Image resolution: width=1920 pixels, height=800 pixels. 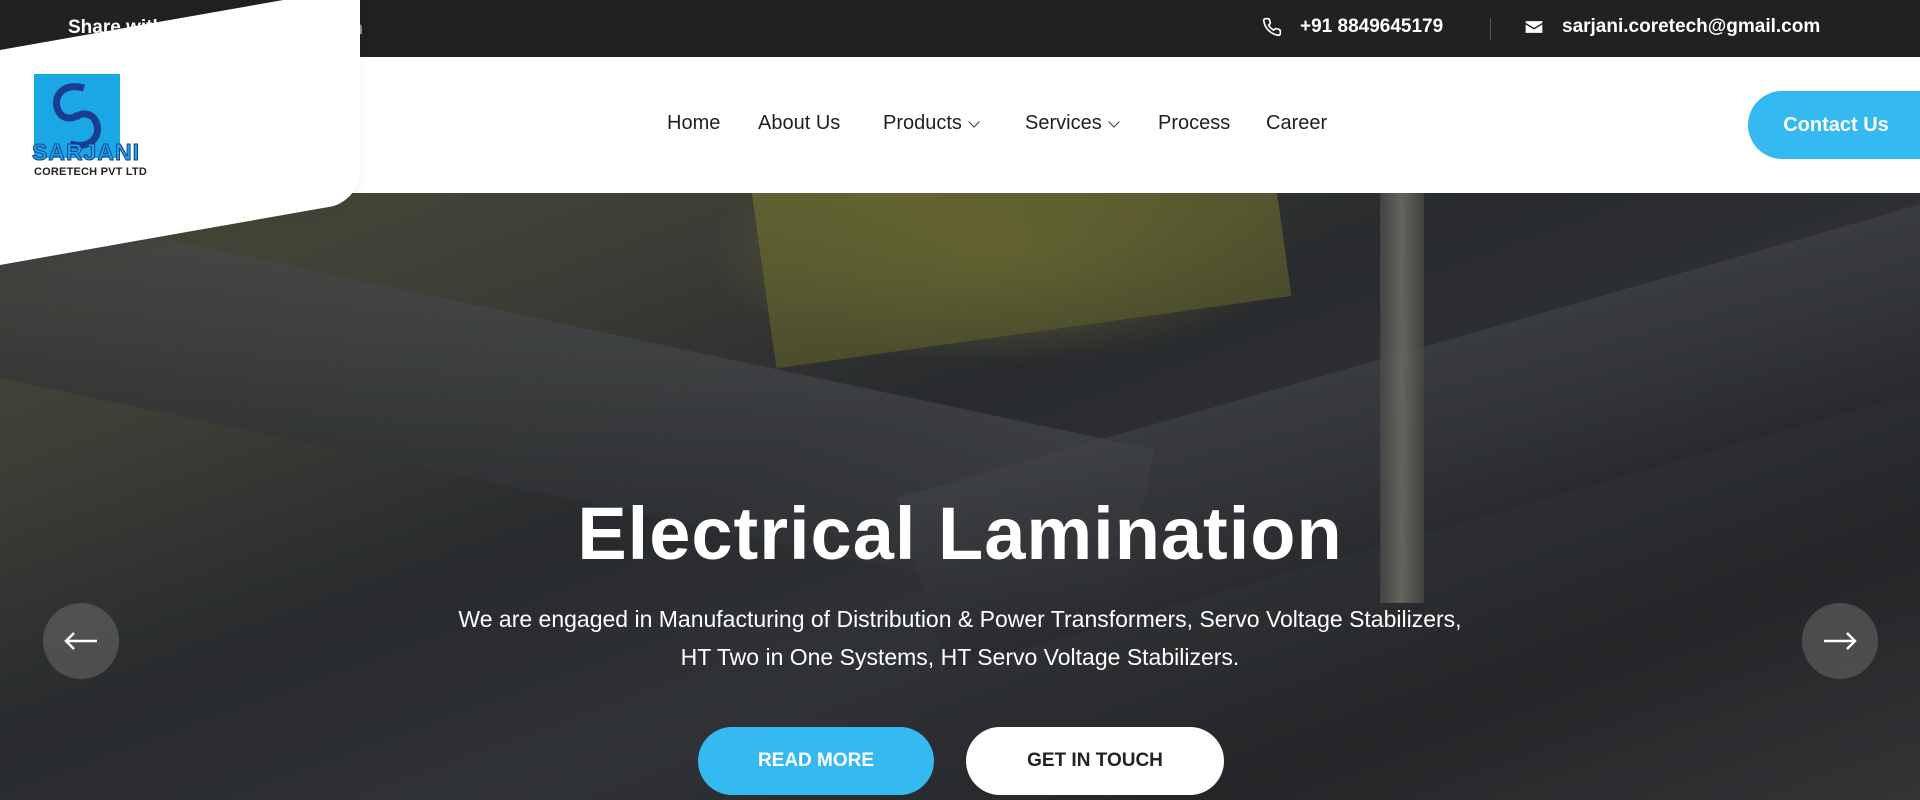 I want to click on nav-about-us: About Us, so click(x=799, y=123).